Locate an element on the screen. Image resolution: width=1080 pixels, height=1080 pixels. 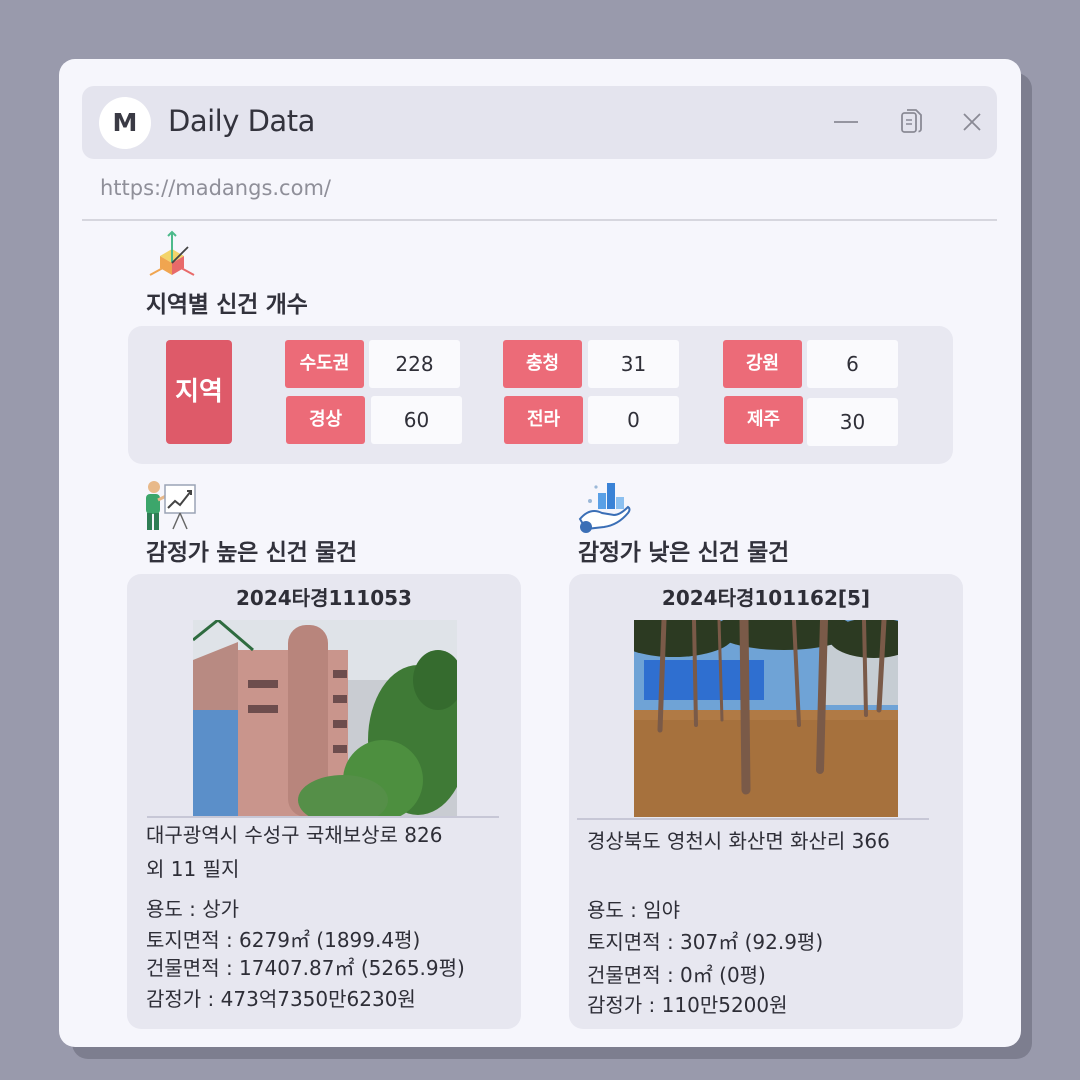
high-building-area: 건물면적 : 17407.87㎡ (5265.9평) is located at coordinates (305, 968).